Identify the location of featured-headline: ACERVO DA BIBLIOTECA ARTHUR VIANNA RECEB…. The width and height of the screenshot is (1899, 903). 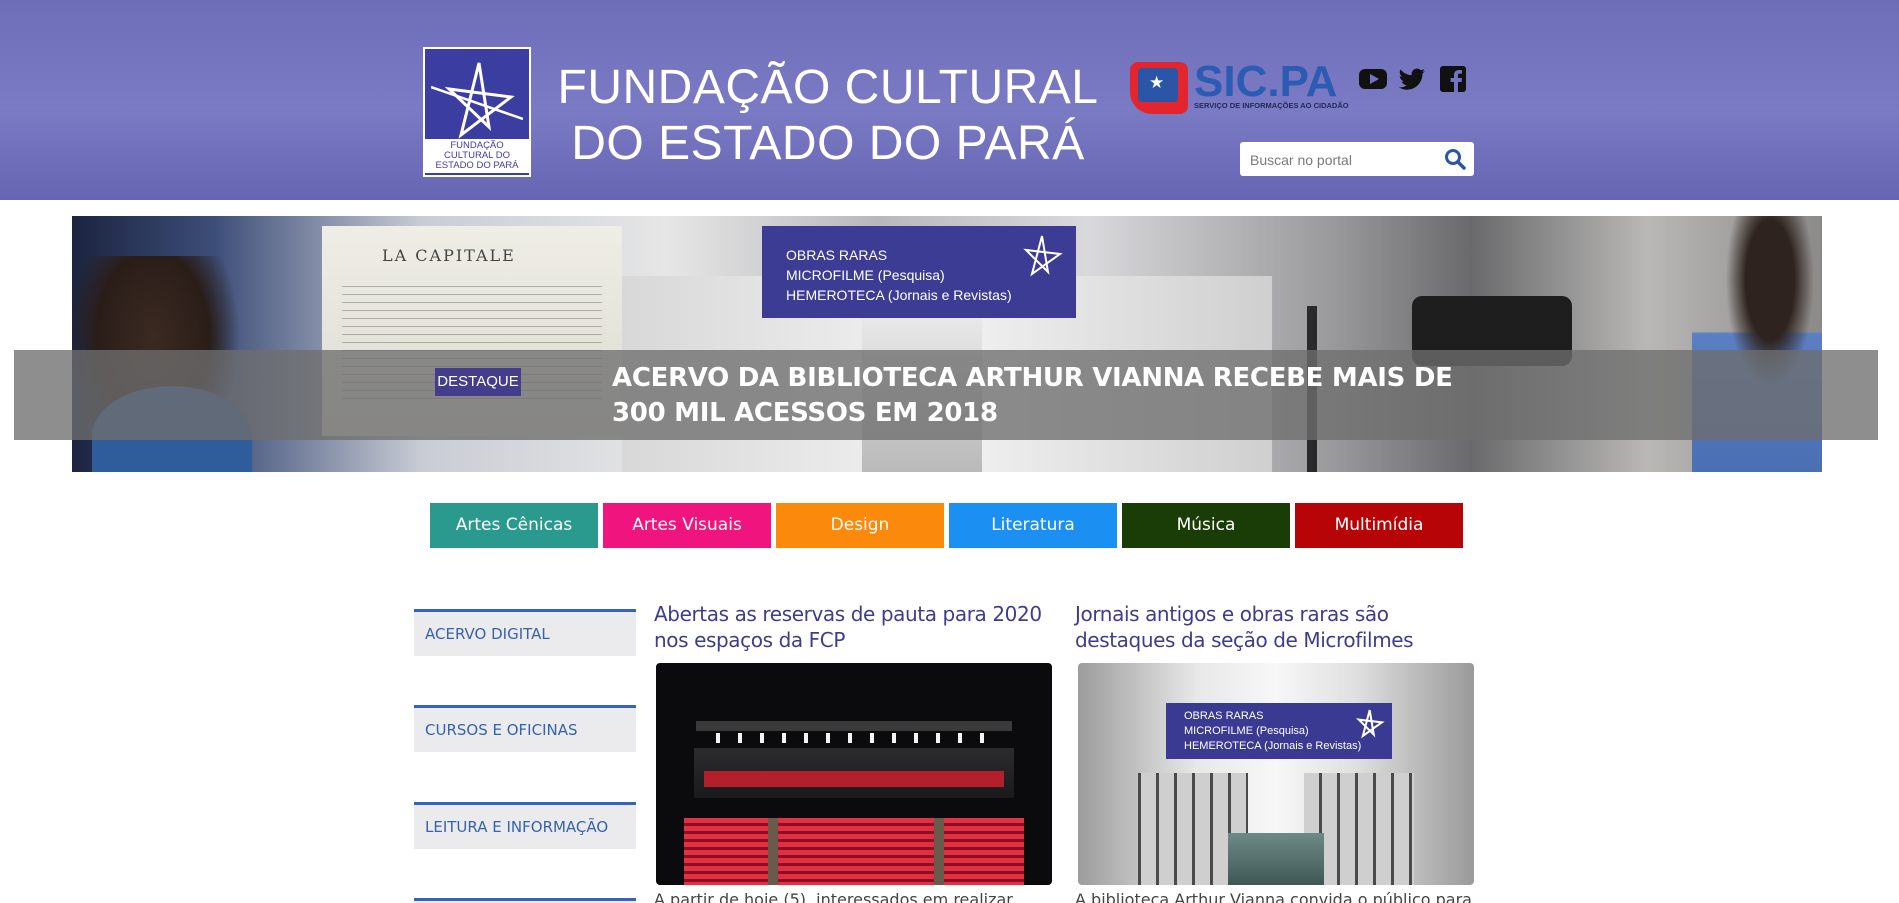
(1062, 396).